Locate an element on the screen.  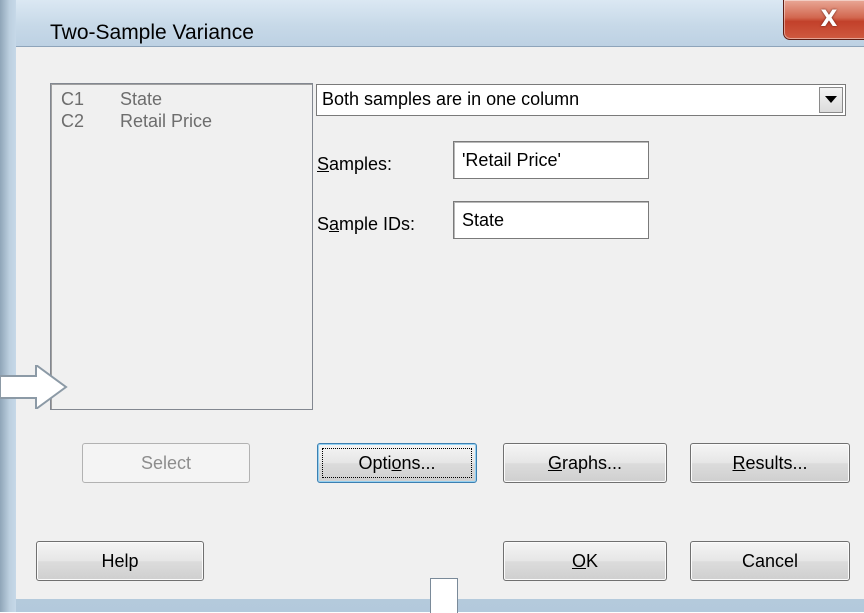
column-name: State is located at coordinates (141, 99).